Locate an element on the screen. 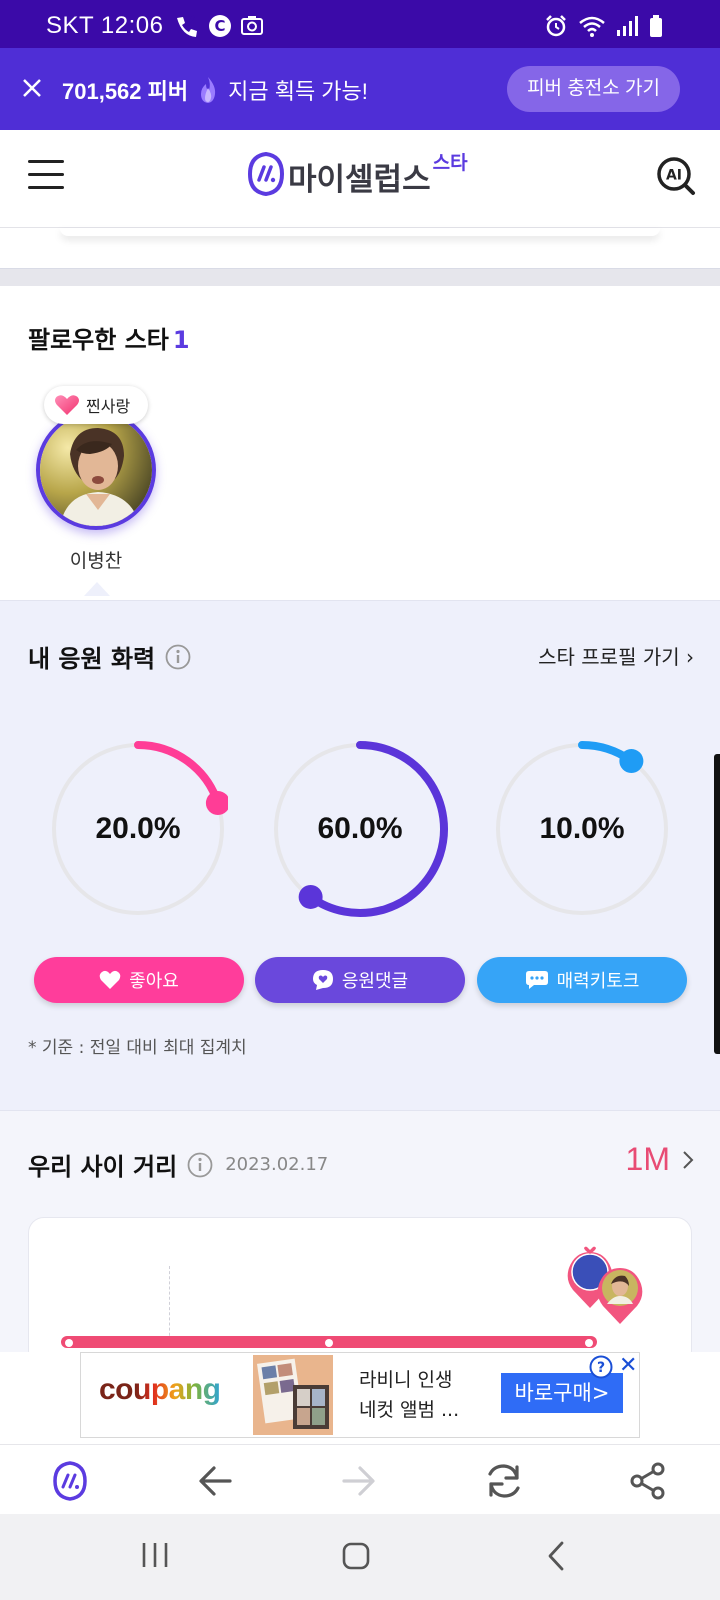 The width and height of the screenshot is (720, 1600). ad-close-icon: ✕ is located at coordinates (628, 1366).